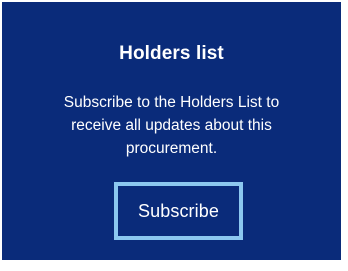 This screenshot has height=271, width=348. What do you see at coordinates (171, 53) in the screenshot?
I see `holders-list-title: Holders list` at bounding box center [171, 53].